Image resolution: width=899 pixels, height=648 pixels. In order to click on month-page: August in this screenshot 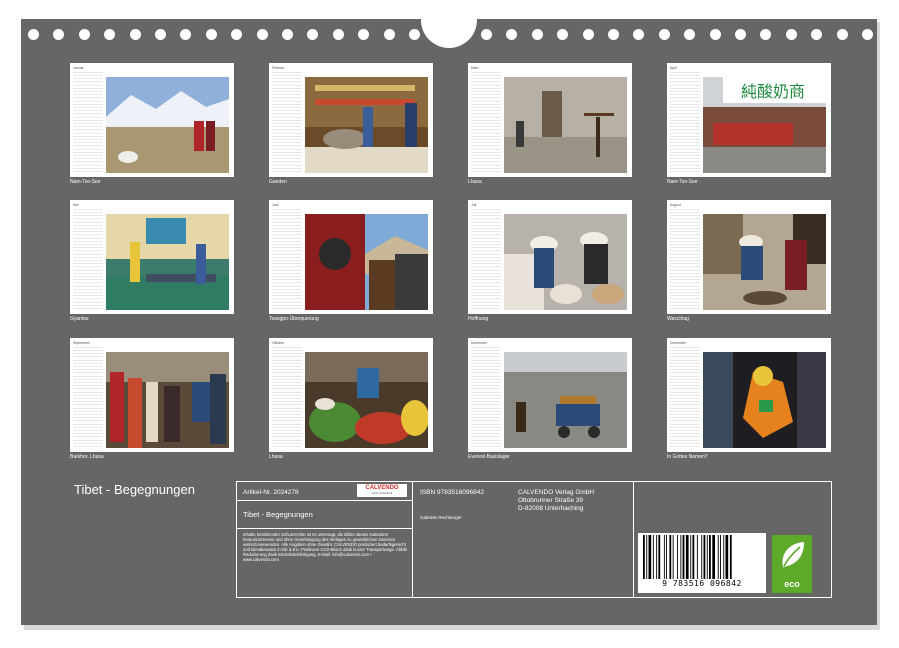, I will do `click(749, 257)`.